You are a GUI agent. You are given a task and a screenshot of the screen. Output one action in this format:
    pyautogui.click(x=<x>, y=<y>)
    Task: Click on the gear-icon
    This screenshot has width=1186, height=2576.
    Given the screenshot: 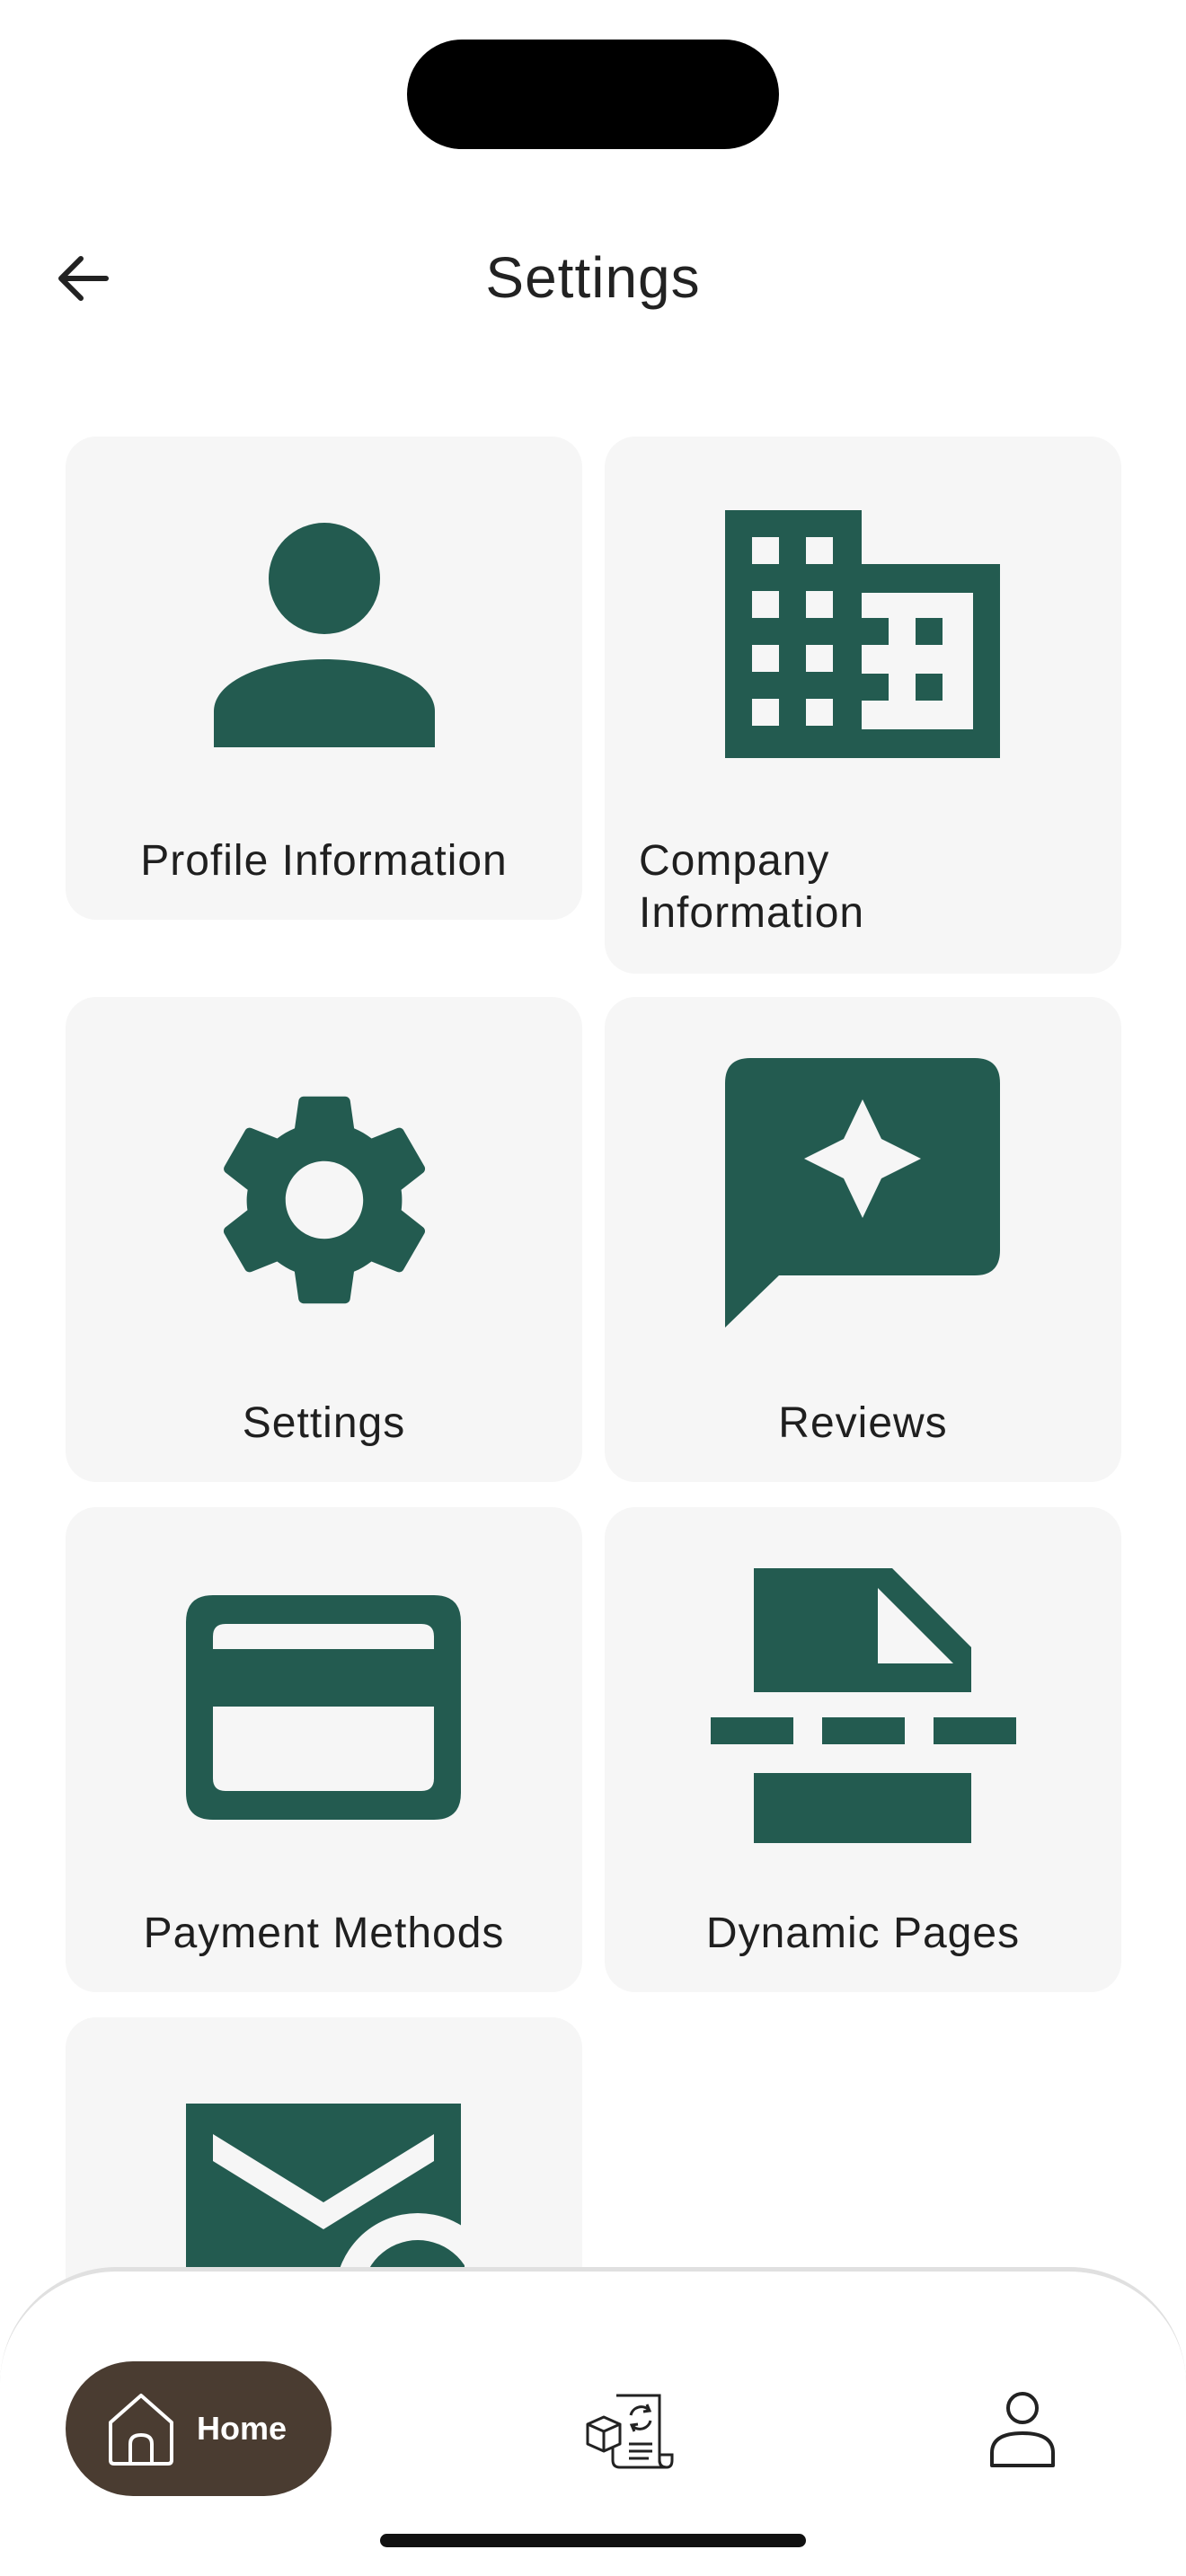 What is the action you would take?
    pyautogui.click(x=324, y=1200)
    